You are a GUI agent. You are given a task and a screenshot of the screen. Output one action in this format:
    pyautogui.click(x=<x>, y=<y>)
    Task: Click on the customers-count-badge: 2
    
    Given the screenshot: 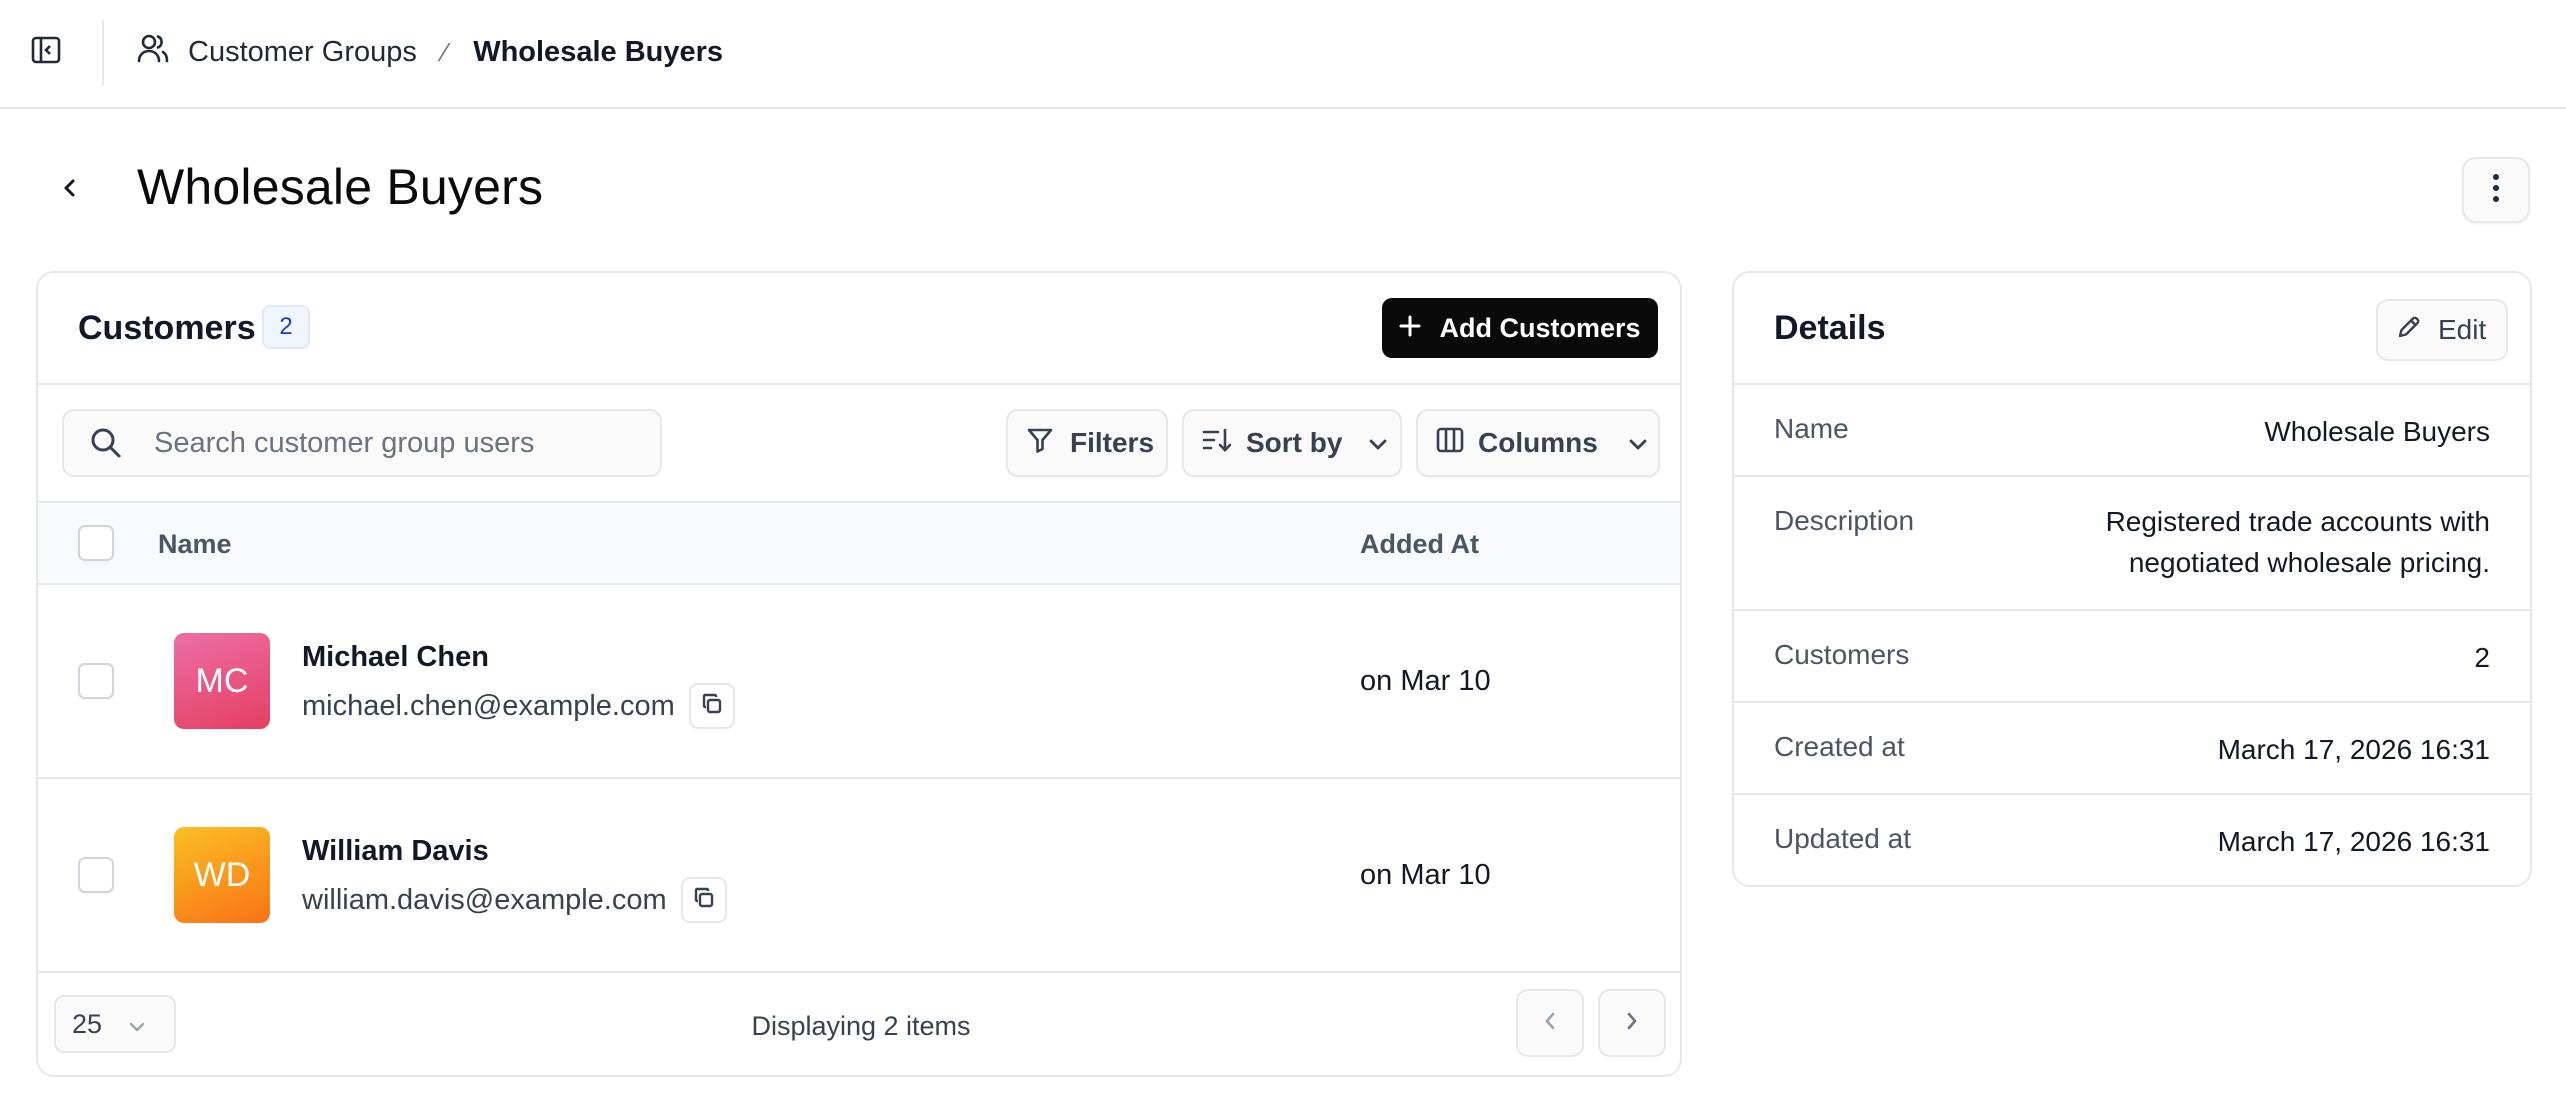 What is the action you would take?
    pyautogui.click(x=286, y=327)
    